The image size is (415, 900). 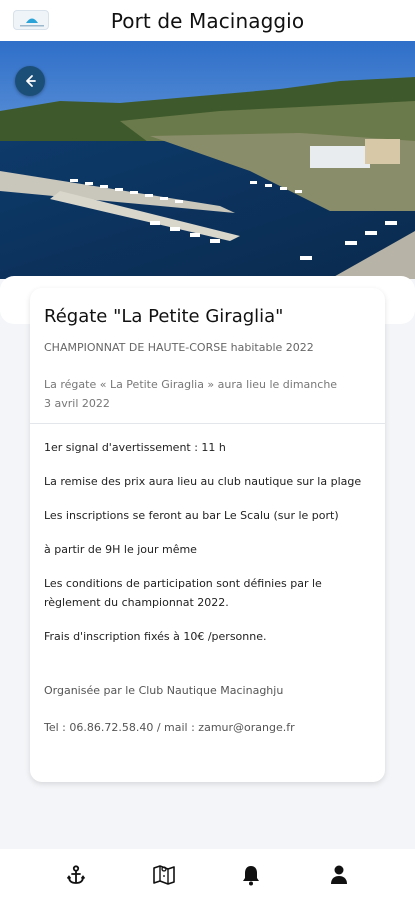 What do you see at coordinates (31, 20) in the screenshot?
I see `port-logo-icon` at bounding box center [31, 20].